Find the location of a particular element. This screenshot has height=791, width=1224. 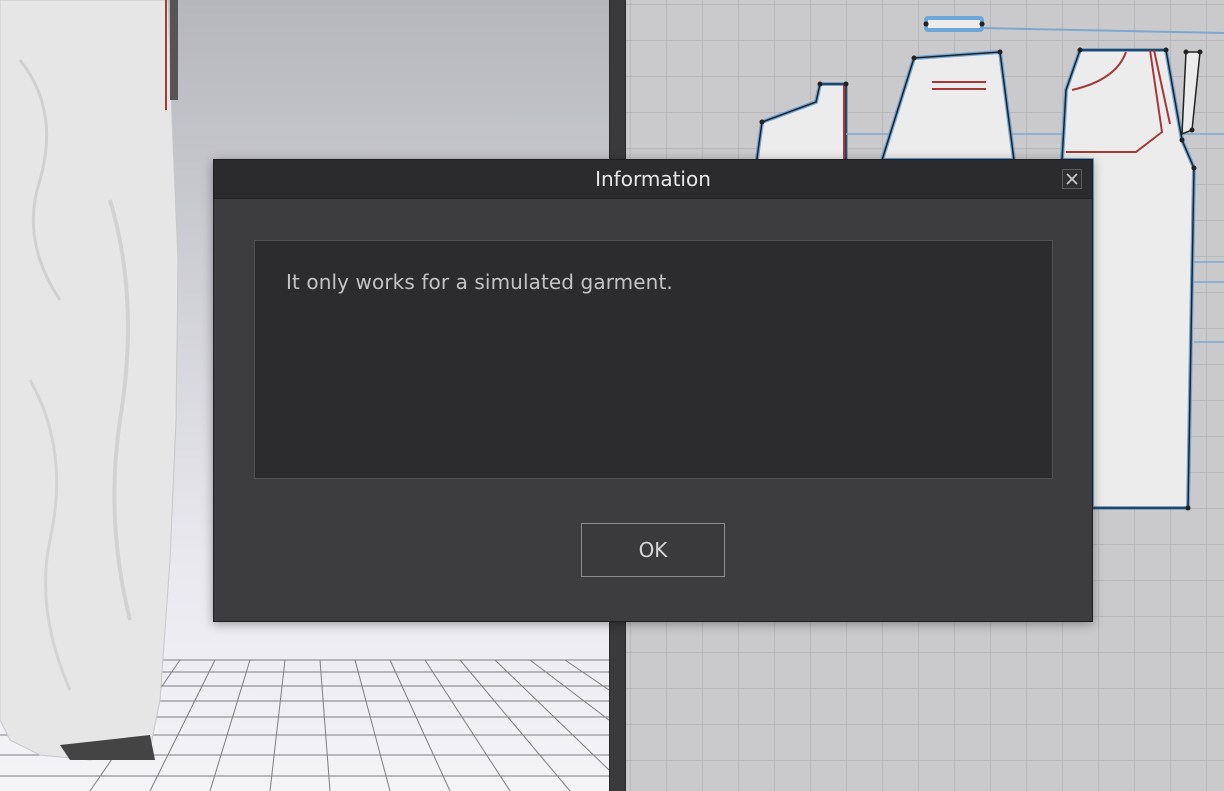

close-button is located at coordinates (1072, 179).